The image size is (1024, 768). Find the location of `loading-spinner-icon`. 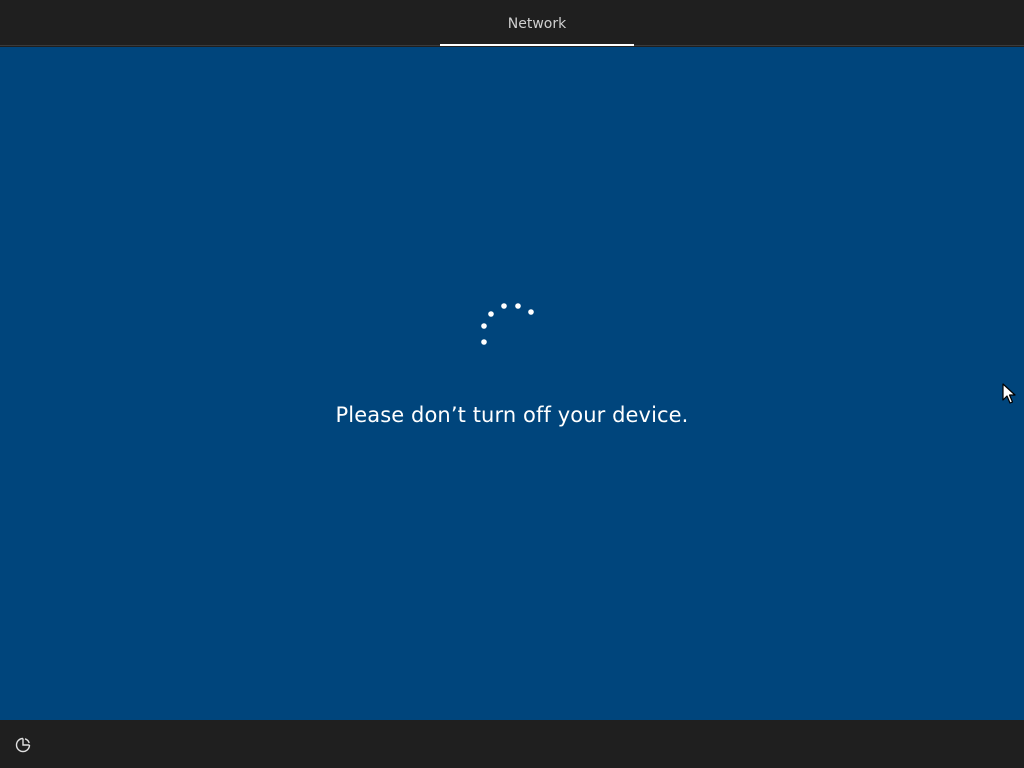

loading-spinner-icon is located at coordinates (507, 324).